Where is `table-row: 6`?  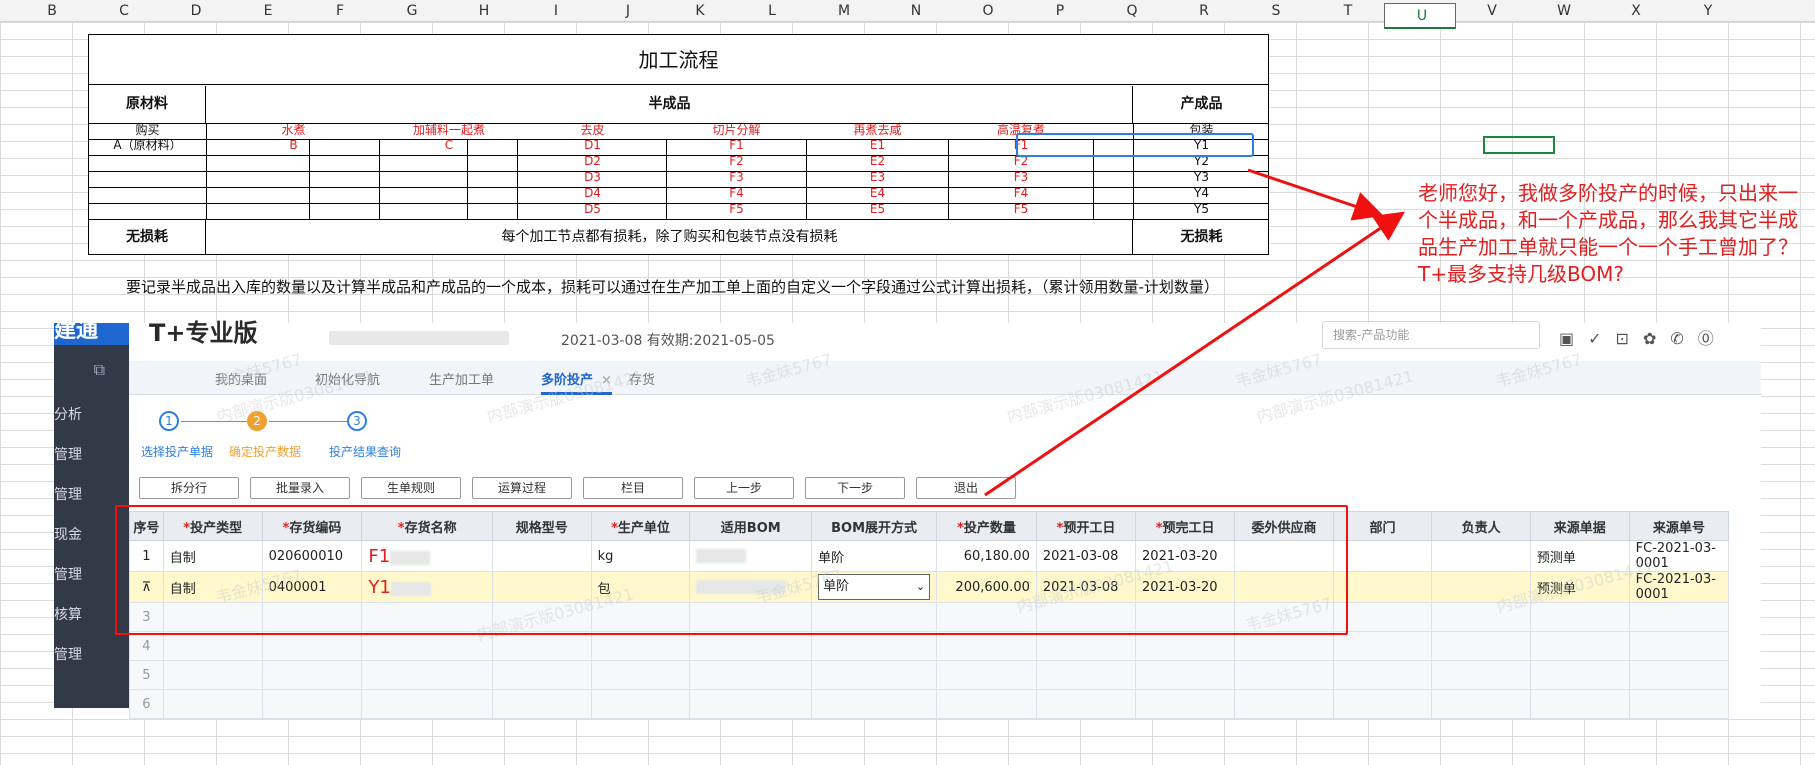 table-row: 6 is located at coordinates (929, 704).